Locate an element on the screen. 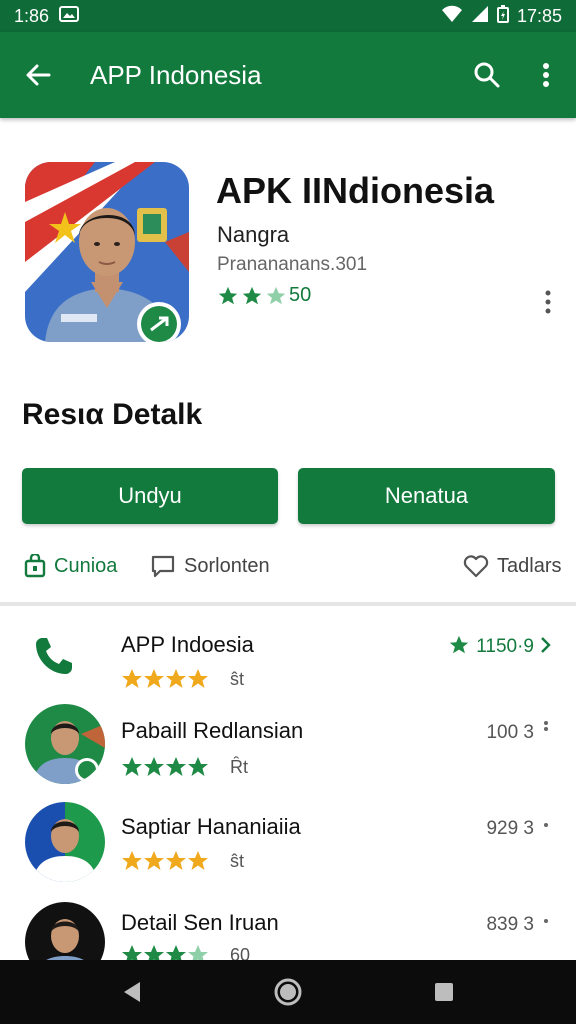 The height and width of the screenshot is (1024, 576). list-item-rating-text: 60 is located at coordinates (240, 952).